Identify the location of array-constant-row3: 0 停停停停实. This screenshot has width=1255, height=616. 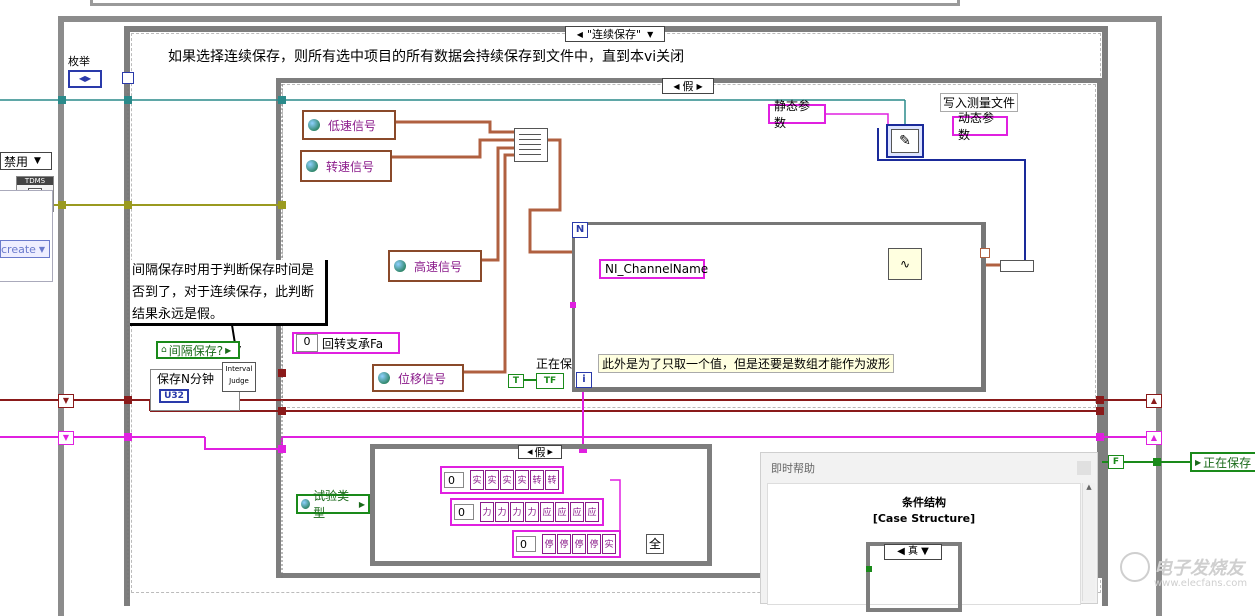
(566, 544).